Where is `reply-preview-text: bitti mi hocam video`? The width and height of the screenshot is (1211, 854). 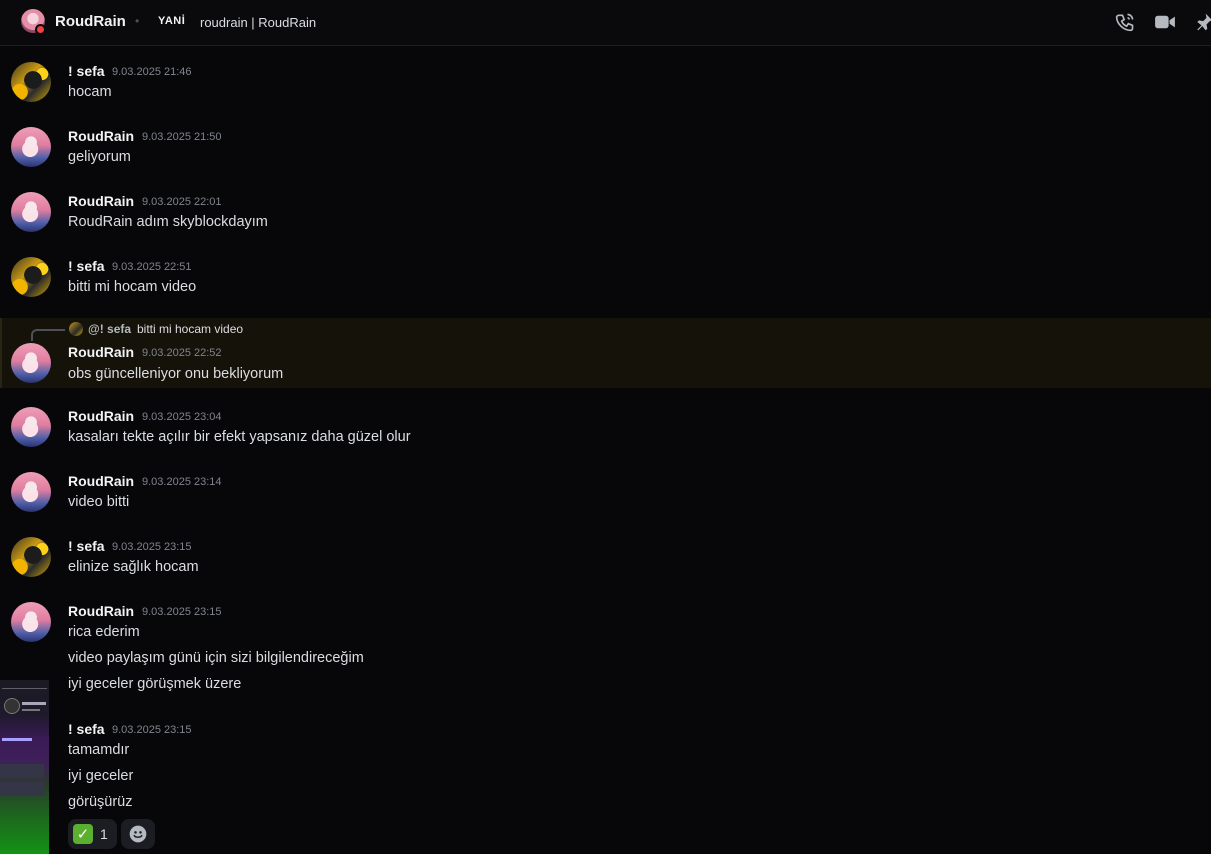 reply-preview-text: bitti mi hocam video is located at coordinates (190, 329).